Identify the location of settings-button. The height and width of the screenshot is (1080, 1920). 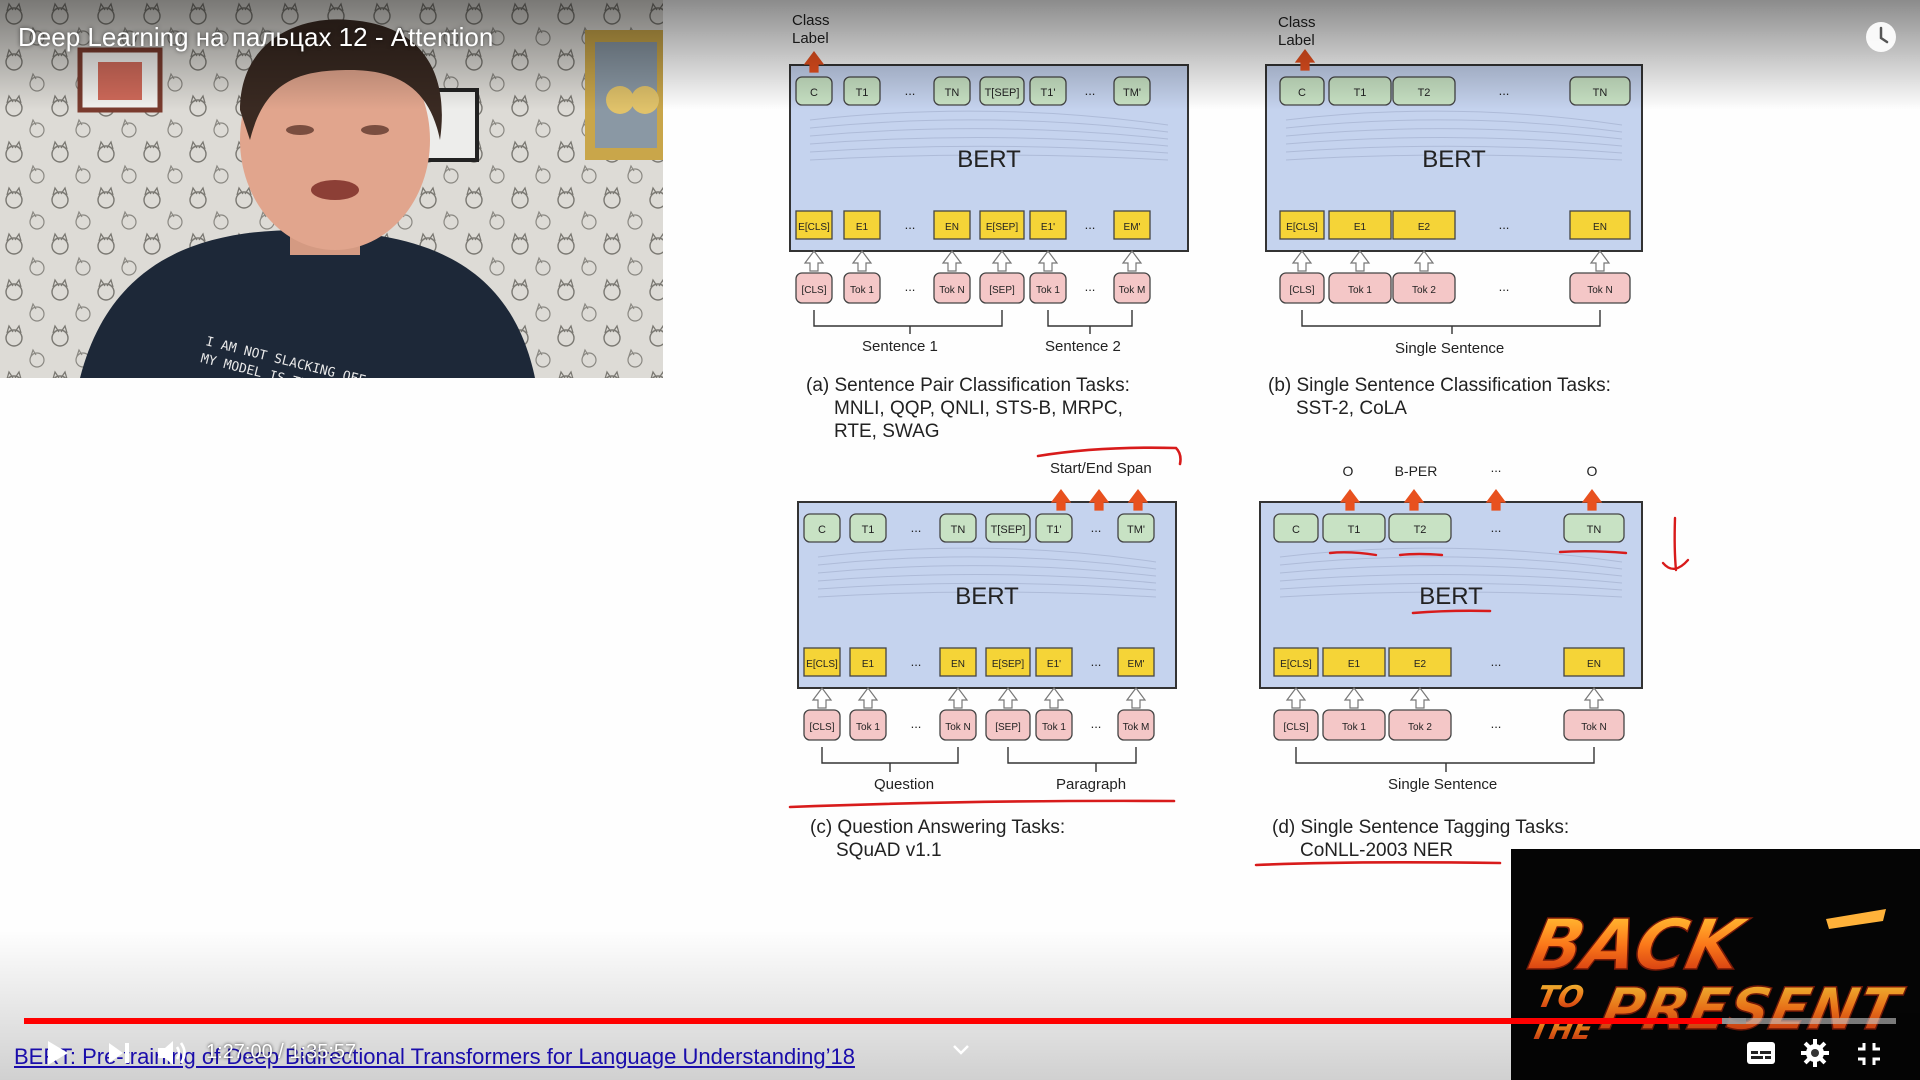
(1815, 1055).